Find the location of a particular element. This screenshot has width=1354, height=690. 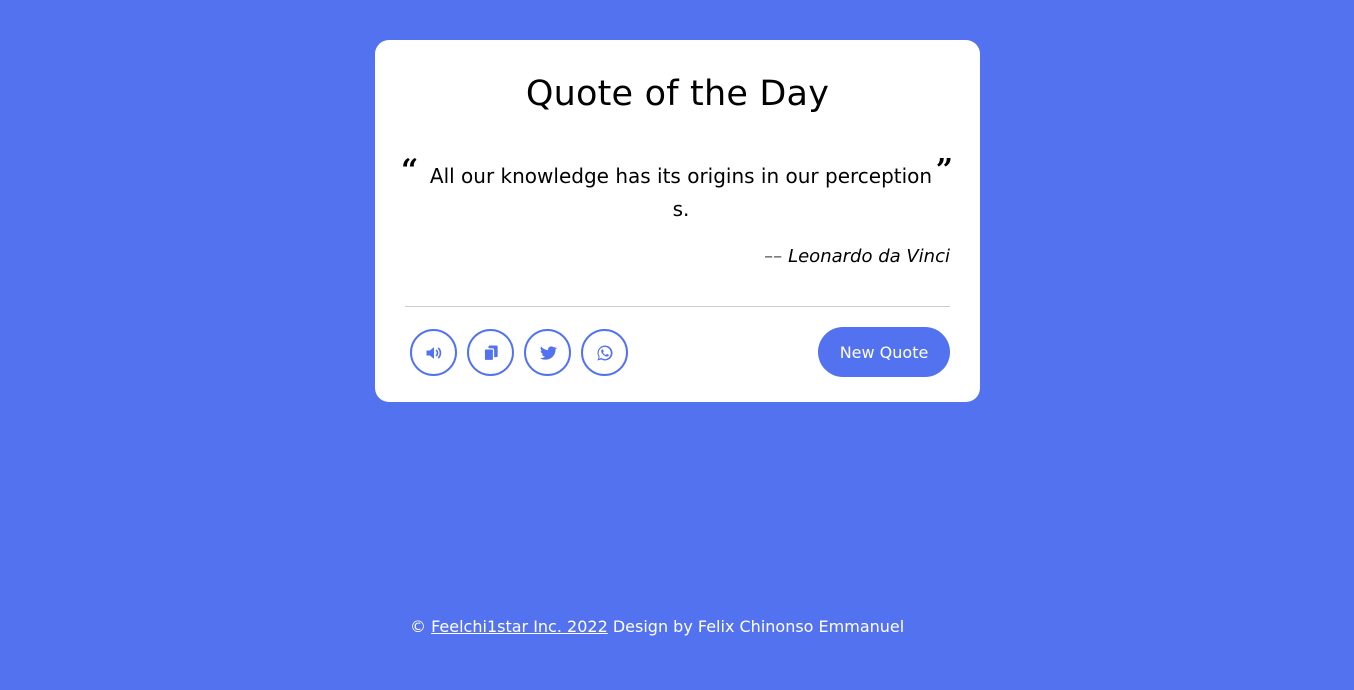

twitter-icon is located at coordinates (548, 352).